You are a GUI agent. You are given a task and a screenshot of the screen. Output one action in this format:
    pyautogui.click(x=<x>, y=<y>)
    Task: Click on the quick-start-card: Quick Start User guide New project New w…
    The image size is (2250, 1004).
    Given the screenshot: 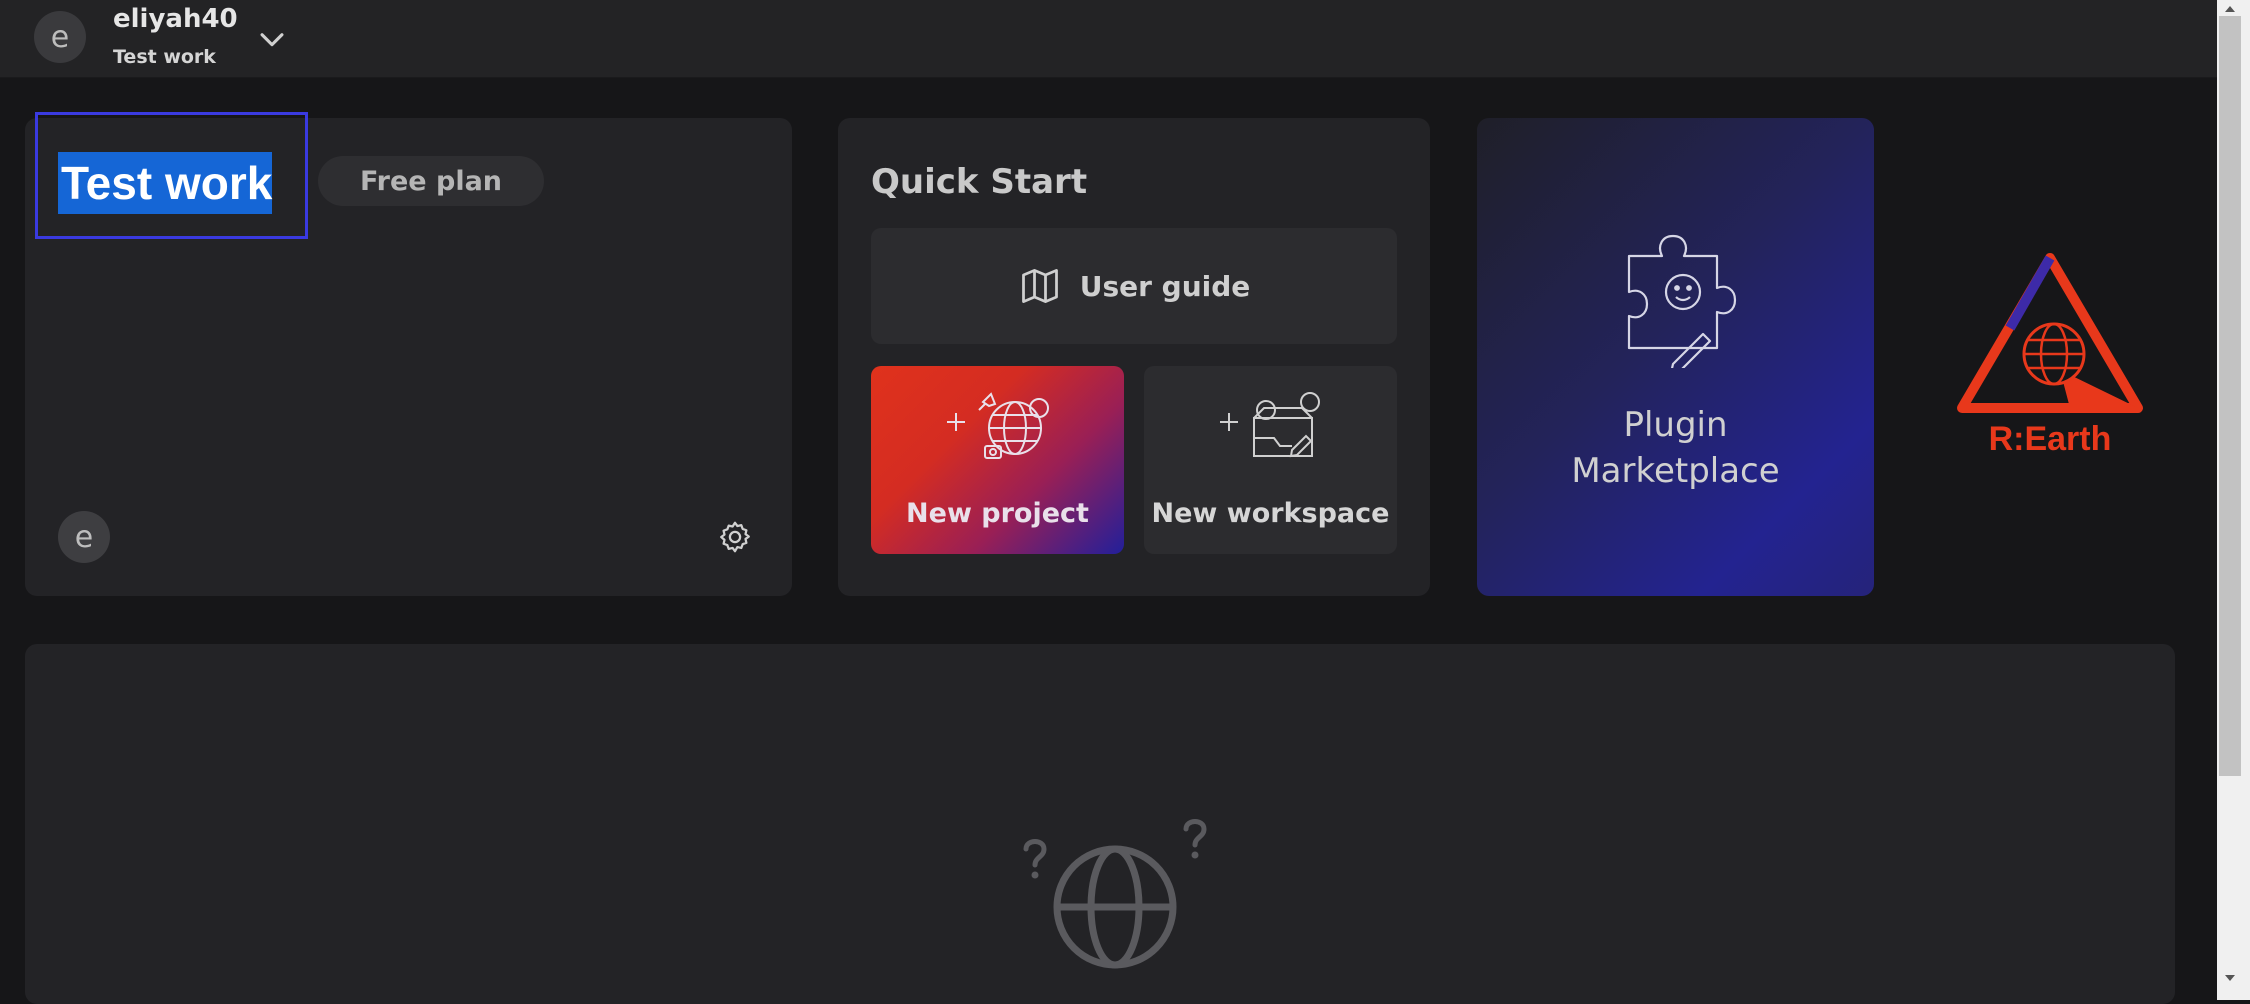 What is the action you would take?
    pyautogui.click(x=1134, y=357)
    